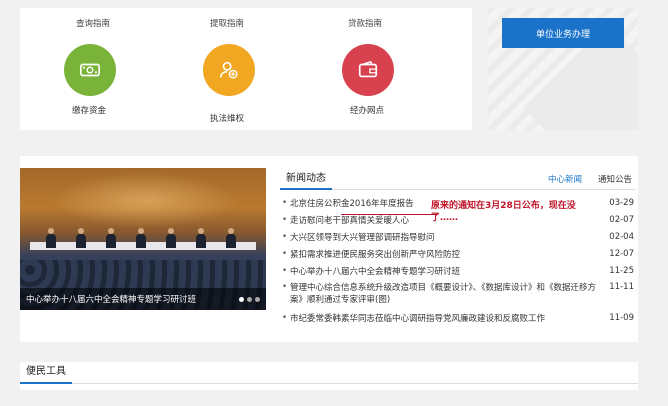 The image size is (668, 406). What do you see at coordinates (227, 118) in the screenshot?
I see `rights-service-label: 执法维权` at bounding box center [227, 118].